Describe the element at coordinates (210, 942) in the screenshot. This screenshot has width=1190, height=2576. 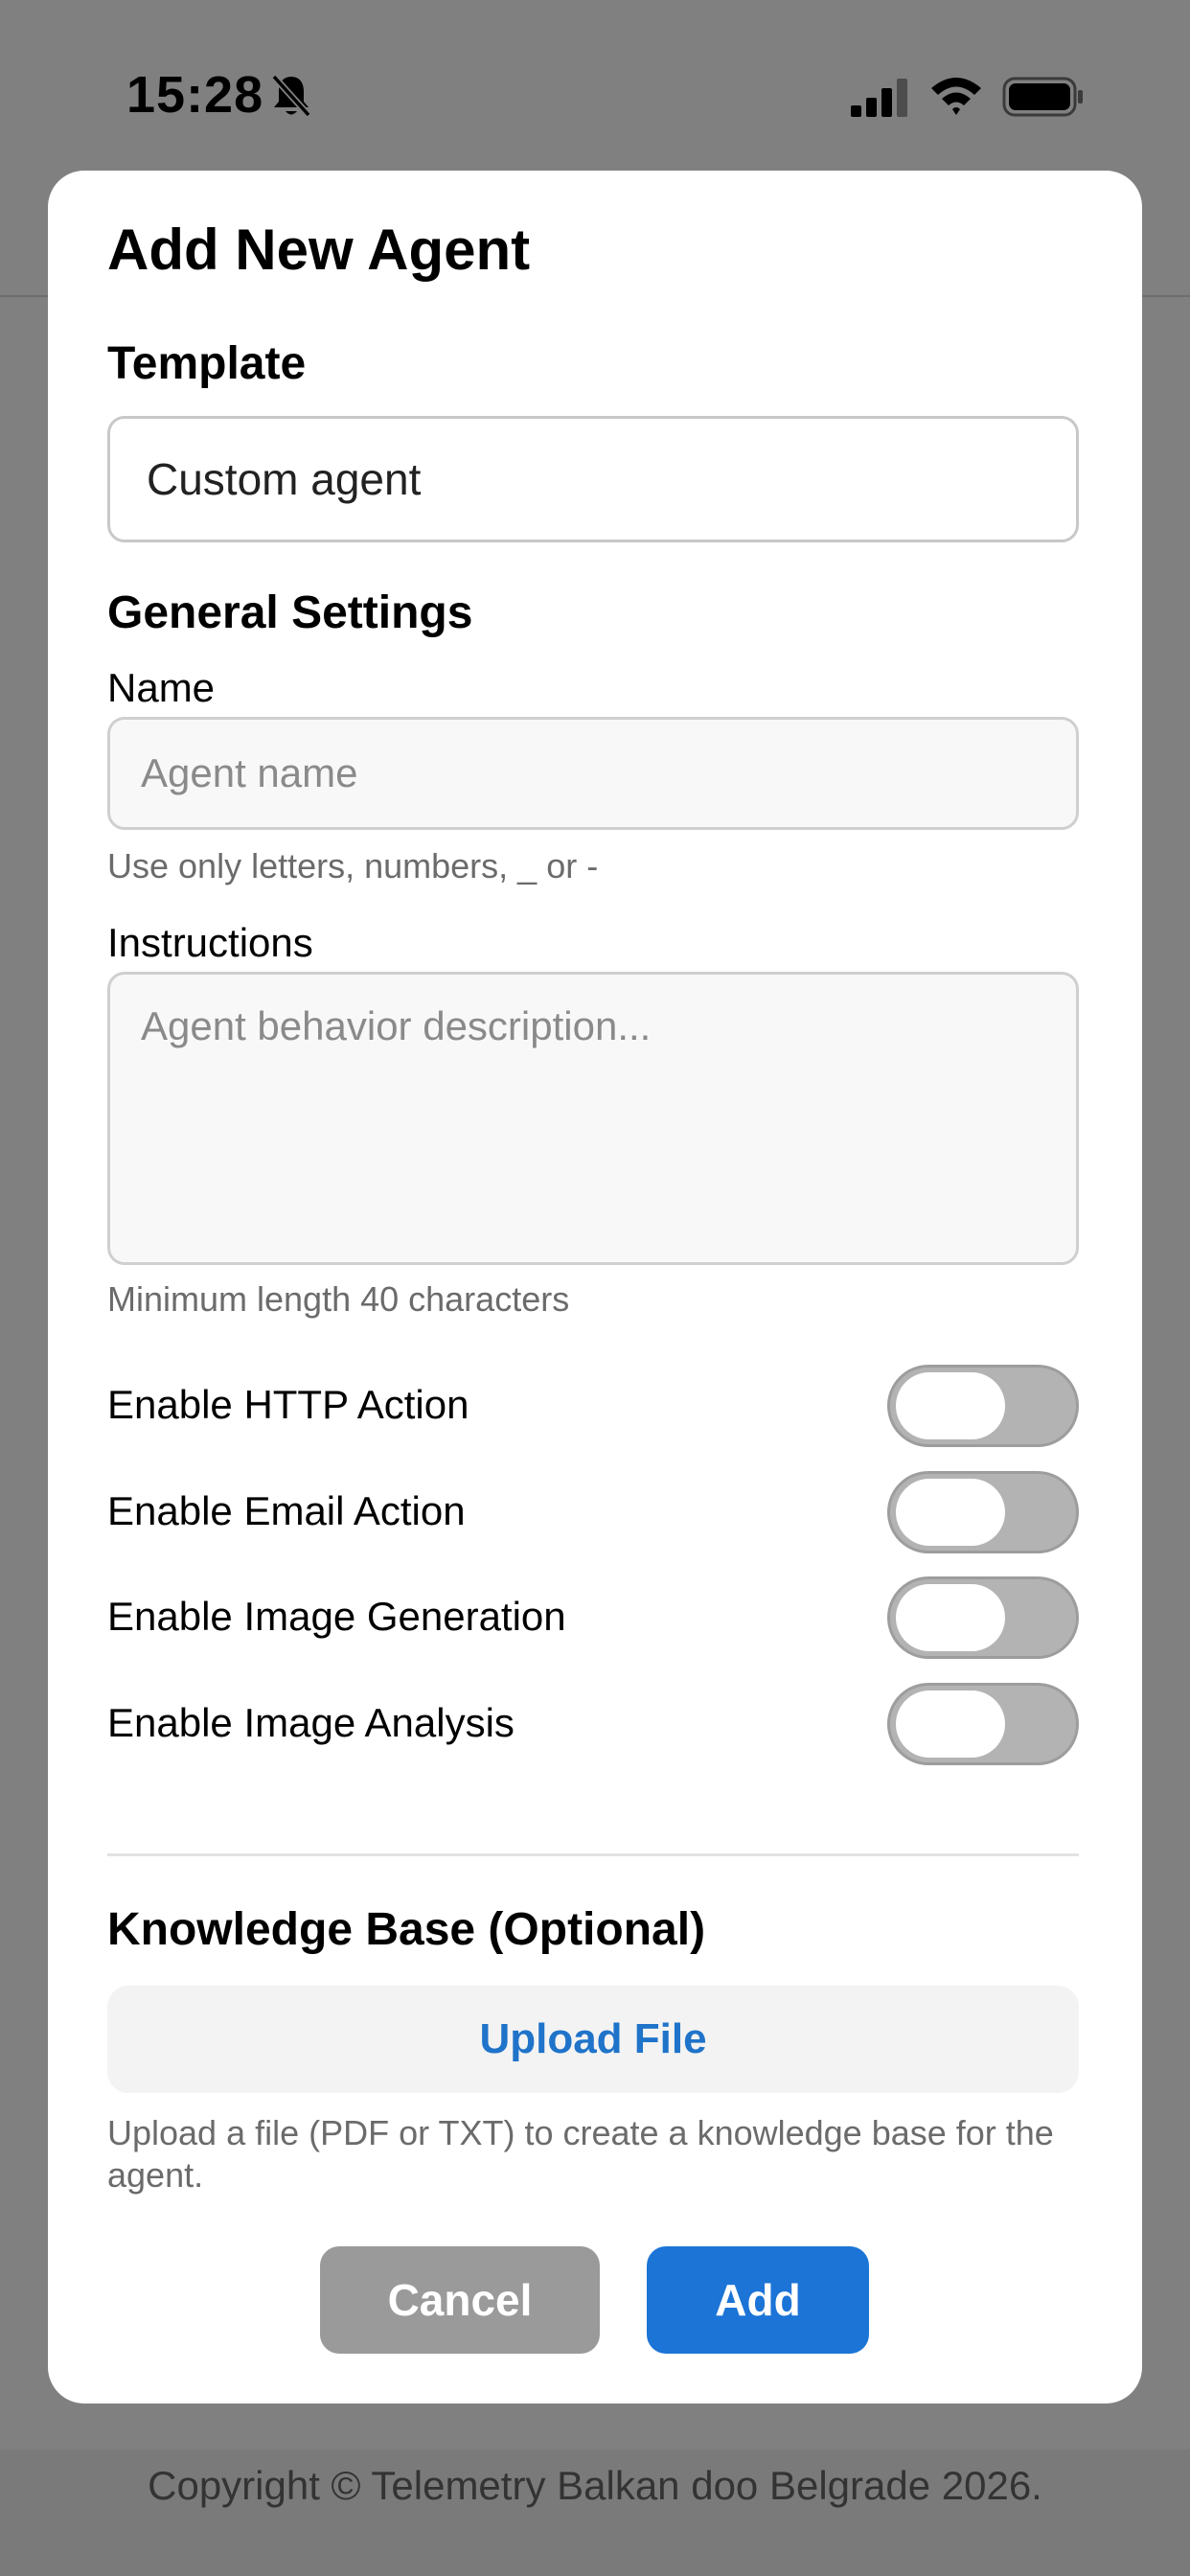
I see `instructions-label: Instructions` at that location.